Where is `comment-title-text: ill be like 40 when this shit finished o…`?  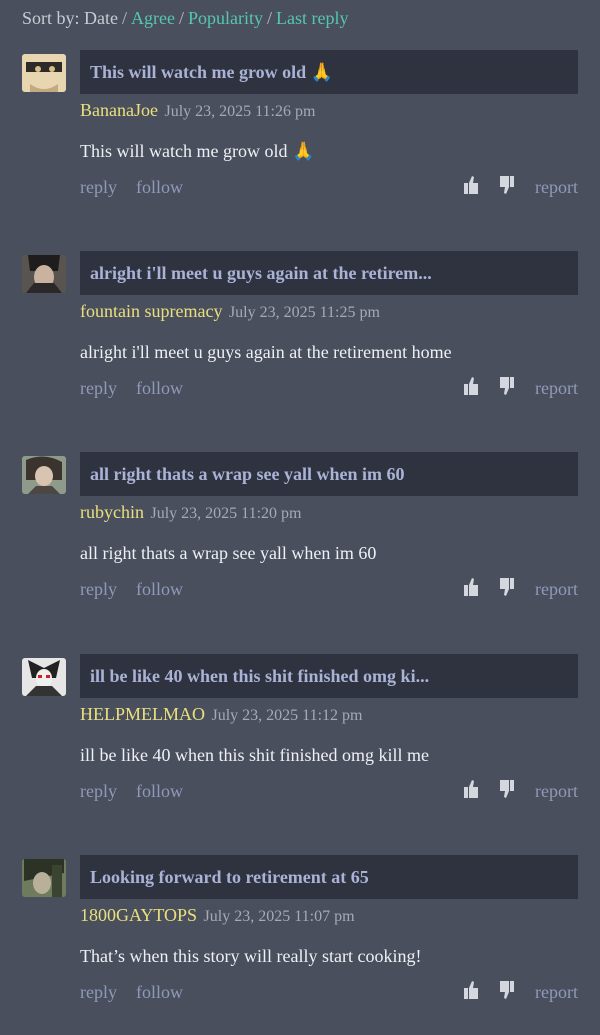
comment-title-text: ill be like 40 when this shit finished o… is located at coordinates (260, 675).